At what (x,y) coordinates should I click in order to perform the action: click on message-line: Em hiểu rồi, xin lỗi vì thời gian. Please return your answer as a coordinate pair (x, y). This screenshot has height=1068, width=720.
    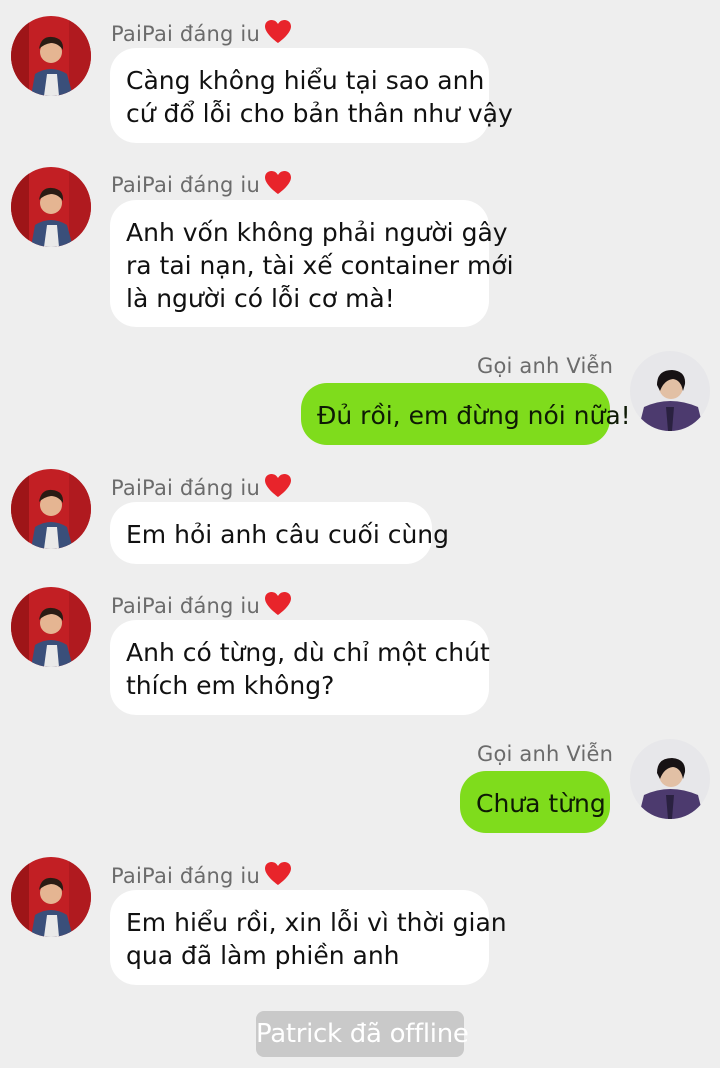
    Looking at the image, I should click on (316, 922).